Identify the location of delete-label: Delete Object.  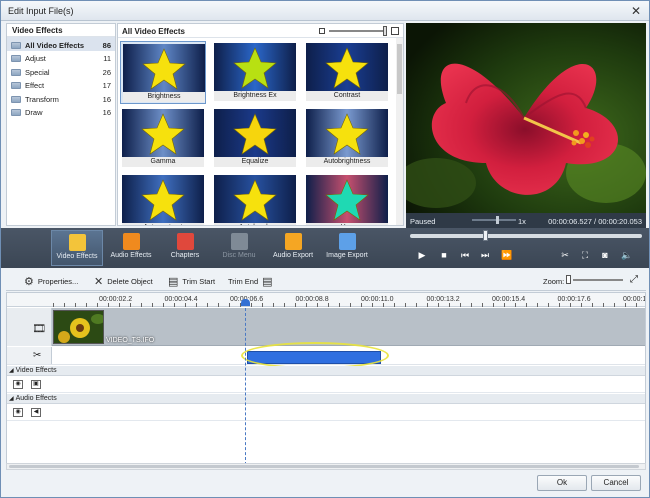
(130, 281).